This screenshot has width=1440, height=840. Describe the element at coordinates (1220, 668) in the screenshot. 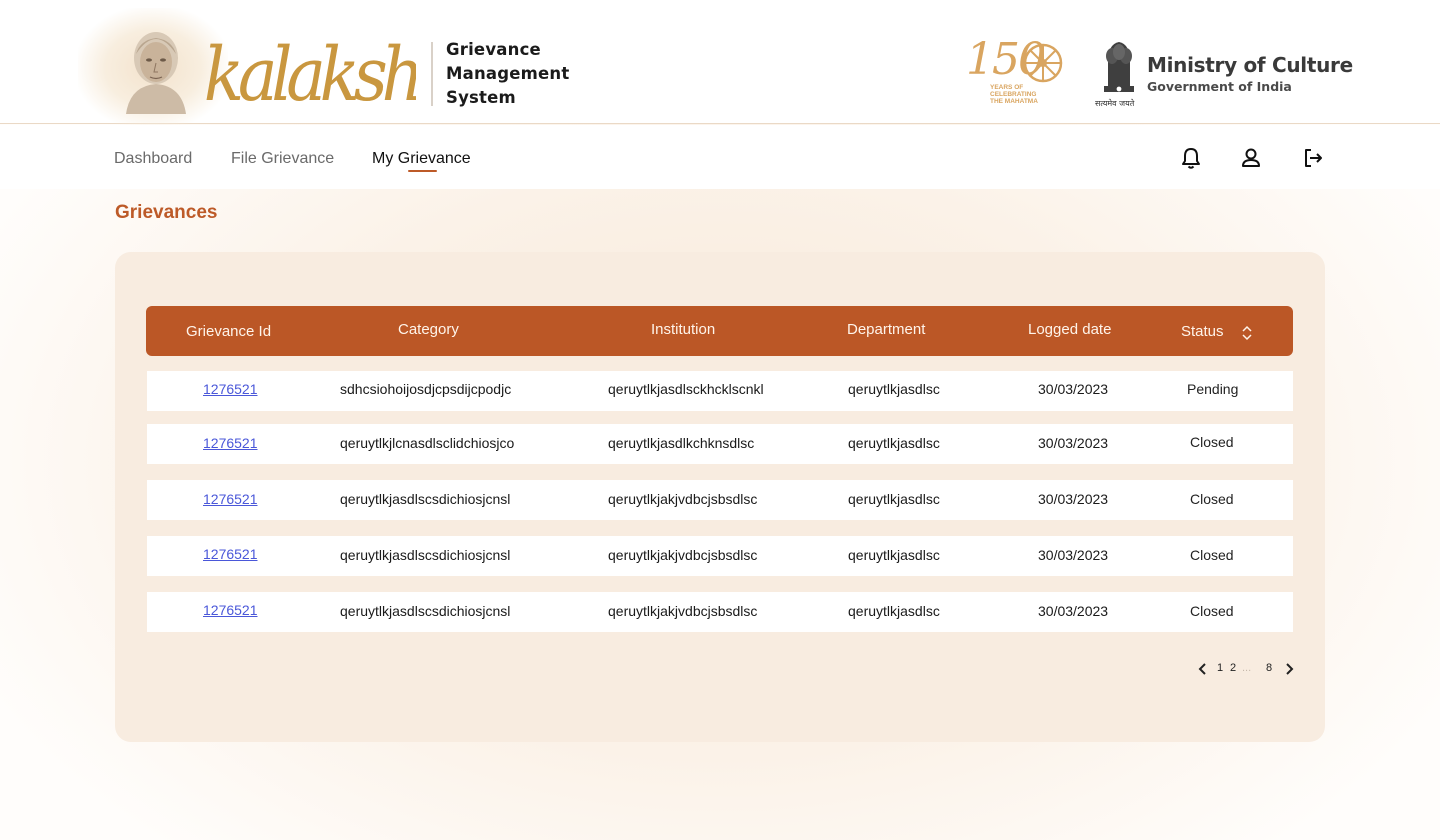

I see `page-1: 1` at that location.